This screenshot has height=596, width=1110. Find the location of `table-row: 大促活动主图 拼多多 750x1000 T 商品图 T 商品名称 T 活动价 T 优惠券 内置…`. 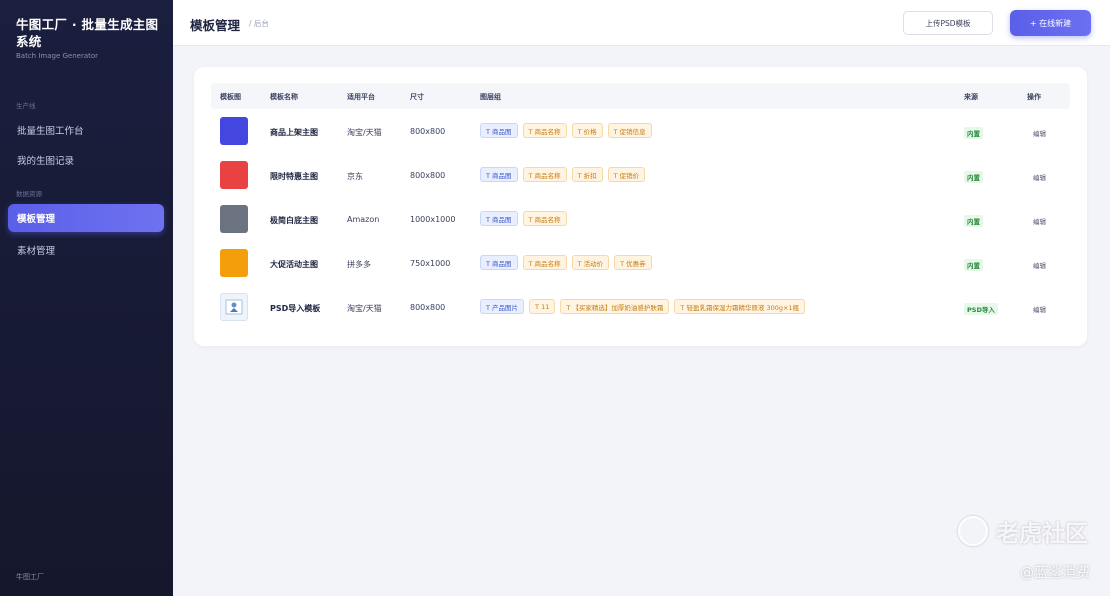

table-row: 大促活动主图 拼多多 750x1000 T 商品图 T 商品名称 T 活动价 T 优惠券 内置… is located at coordinates (640, 271).